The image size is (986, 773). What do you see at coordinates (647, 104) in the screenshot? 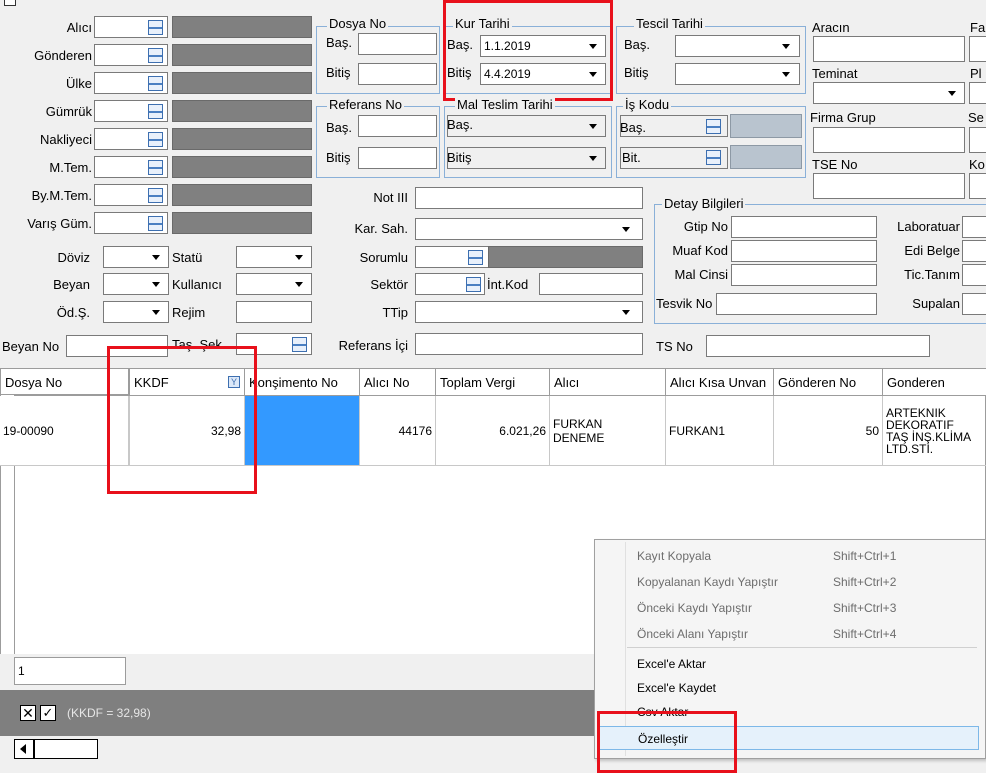
I see `is-kodu-title: İş Kodu` at bounding box center [647, 104].